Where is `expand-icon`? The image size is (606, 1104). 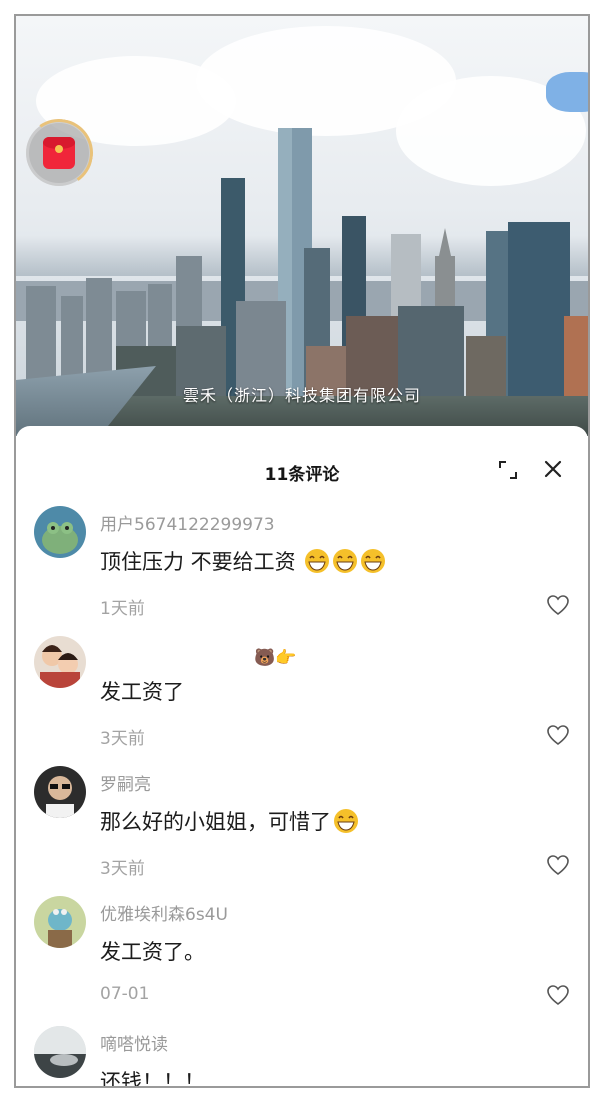
expand-icon is located at coordinates (508, 470).